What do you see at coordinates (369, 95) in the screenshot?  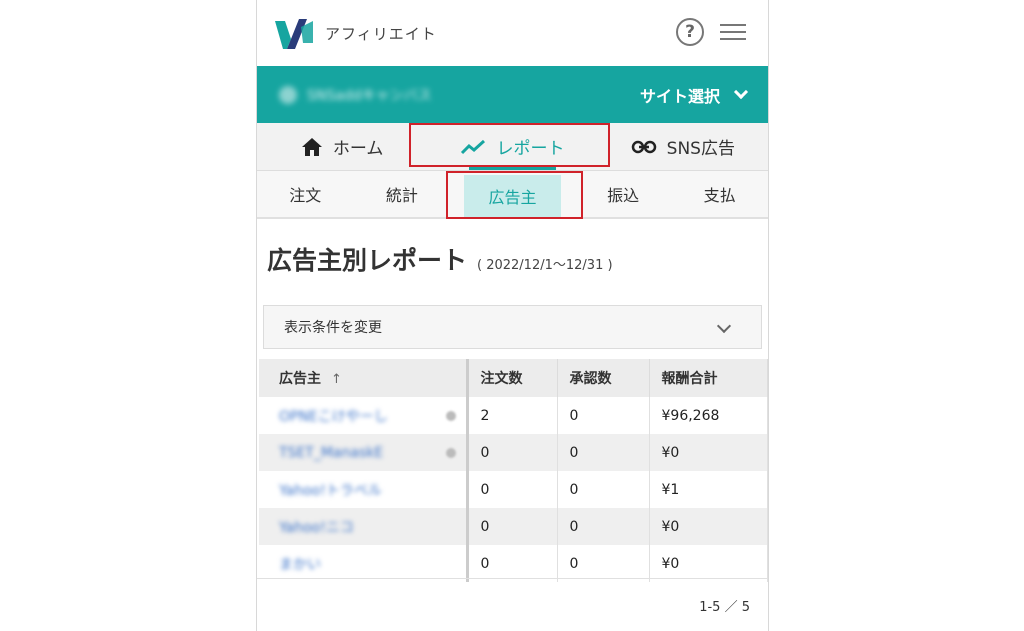 I see `site-name: SNSaddキャンバス` at bounding box center [369, 95].